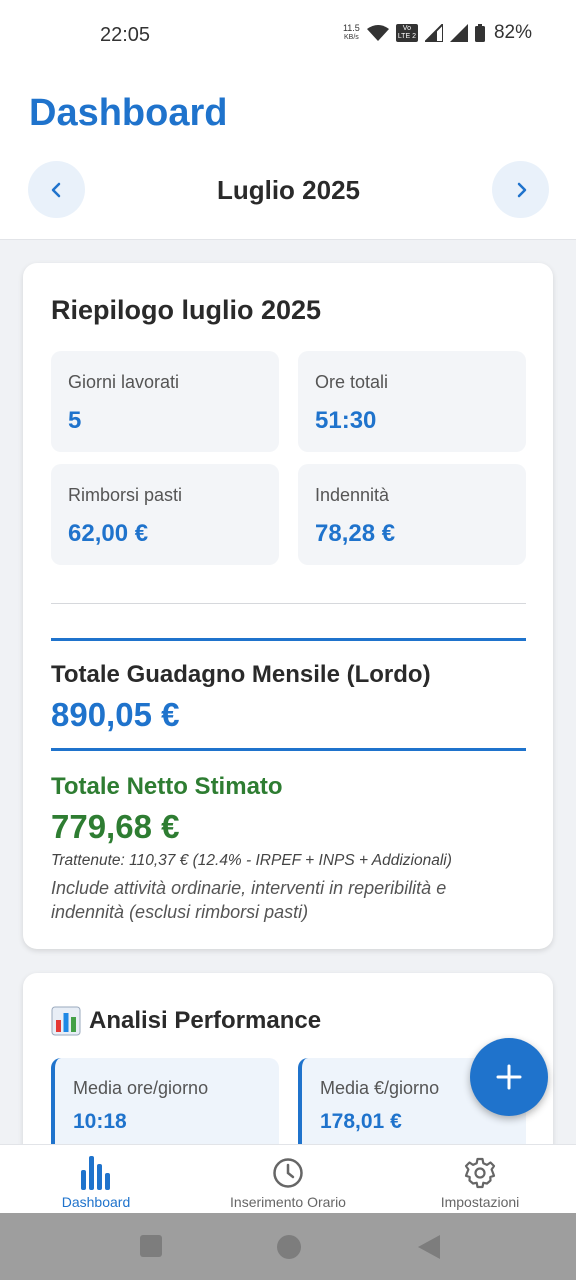 The image size is (576, 1280). Describe the element at coordinates (115, 714) in the screenshot. I see `gross-total-value: 890,05 €` at that location.